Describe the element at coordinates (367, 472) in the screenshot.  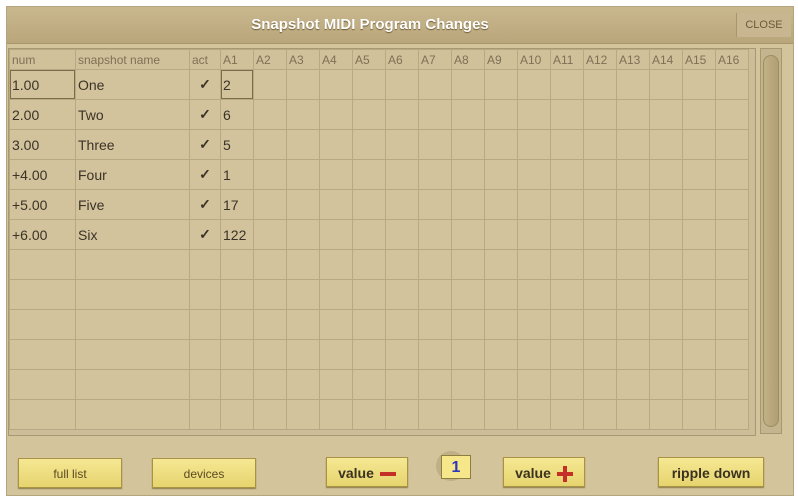
I see `value-minus-button: value` at that location.